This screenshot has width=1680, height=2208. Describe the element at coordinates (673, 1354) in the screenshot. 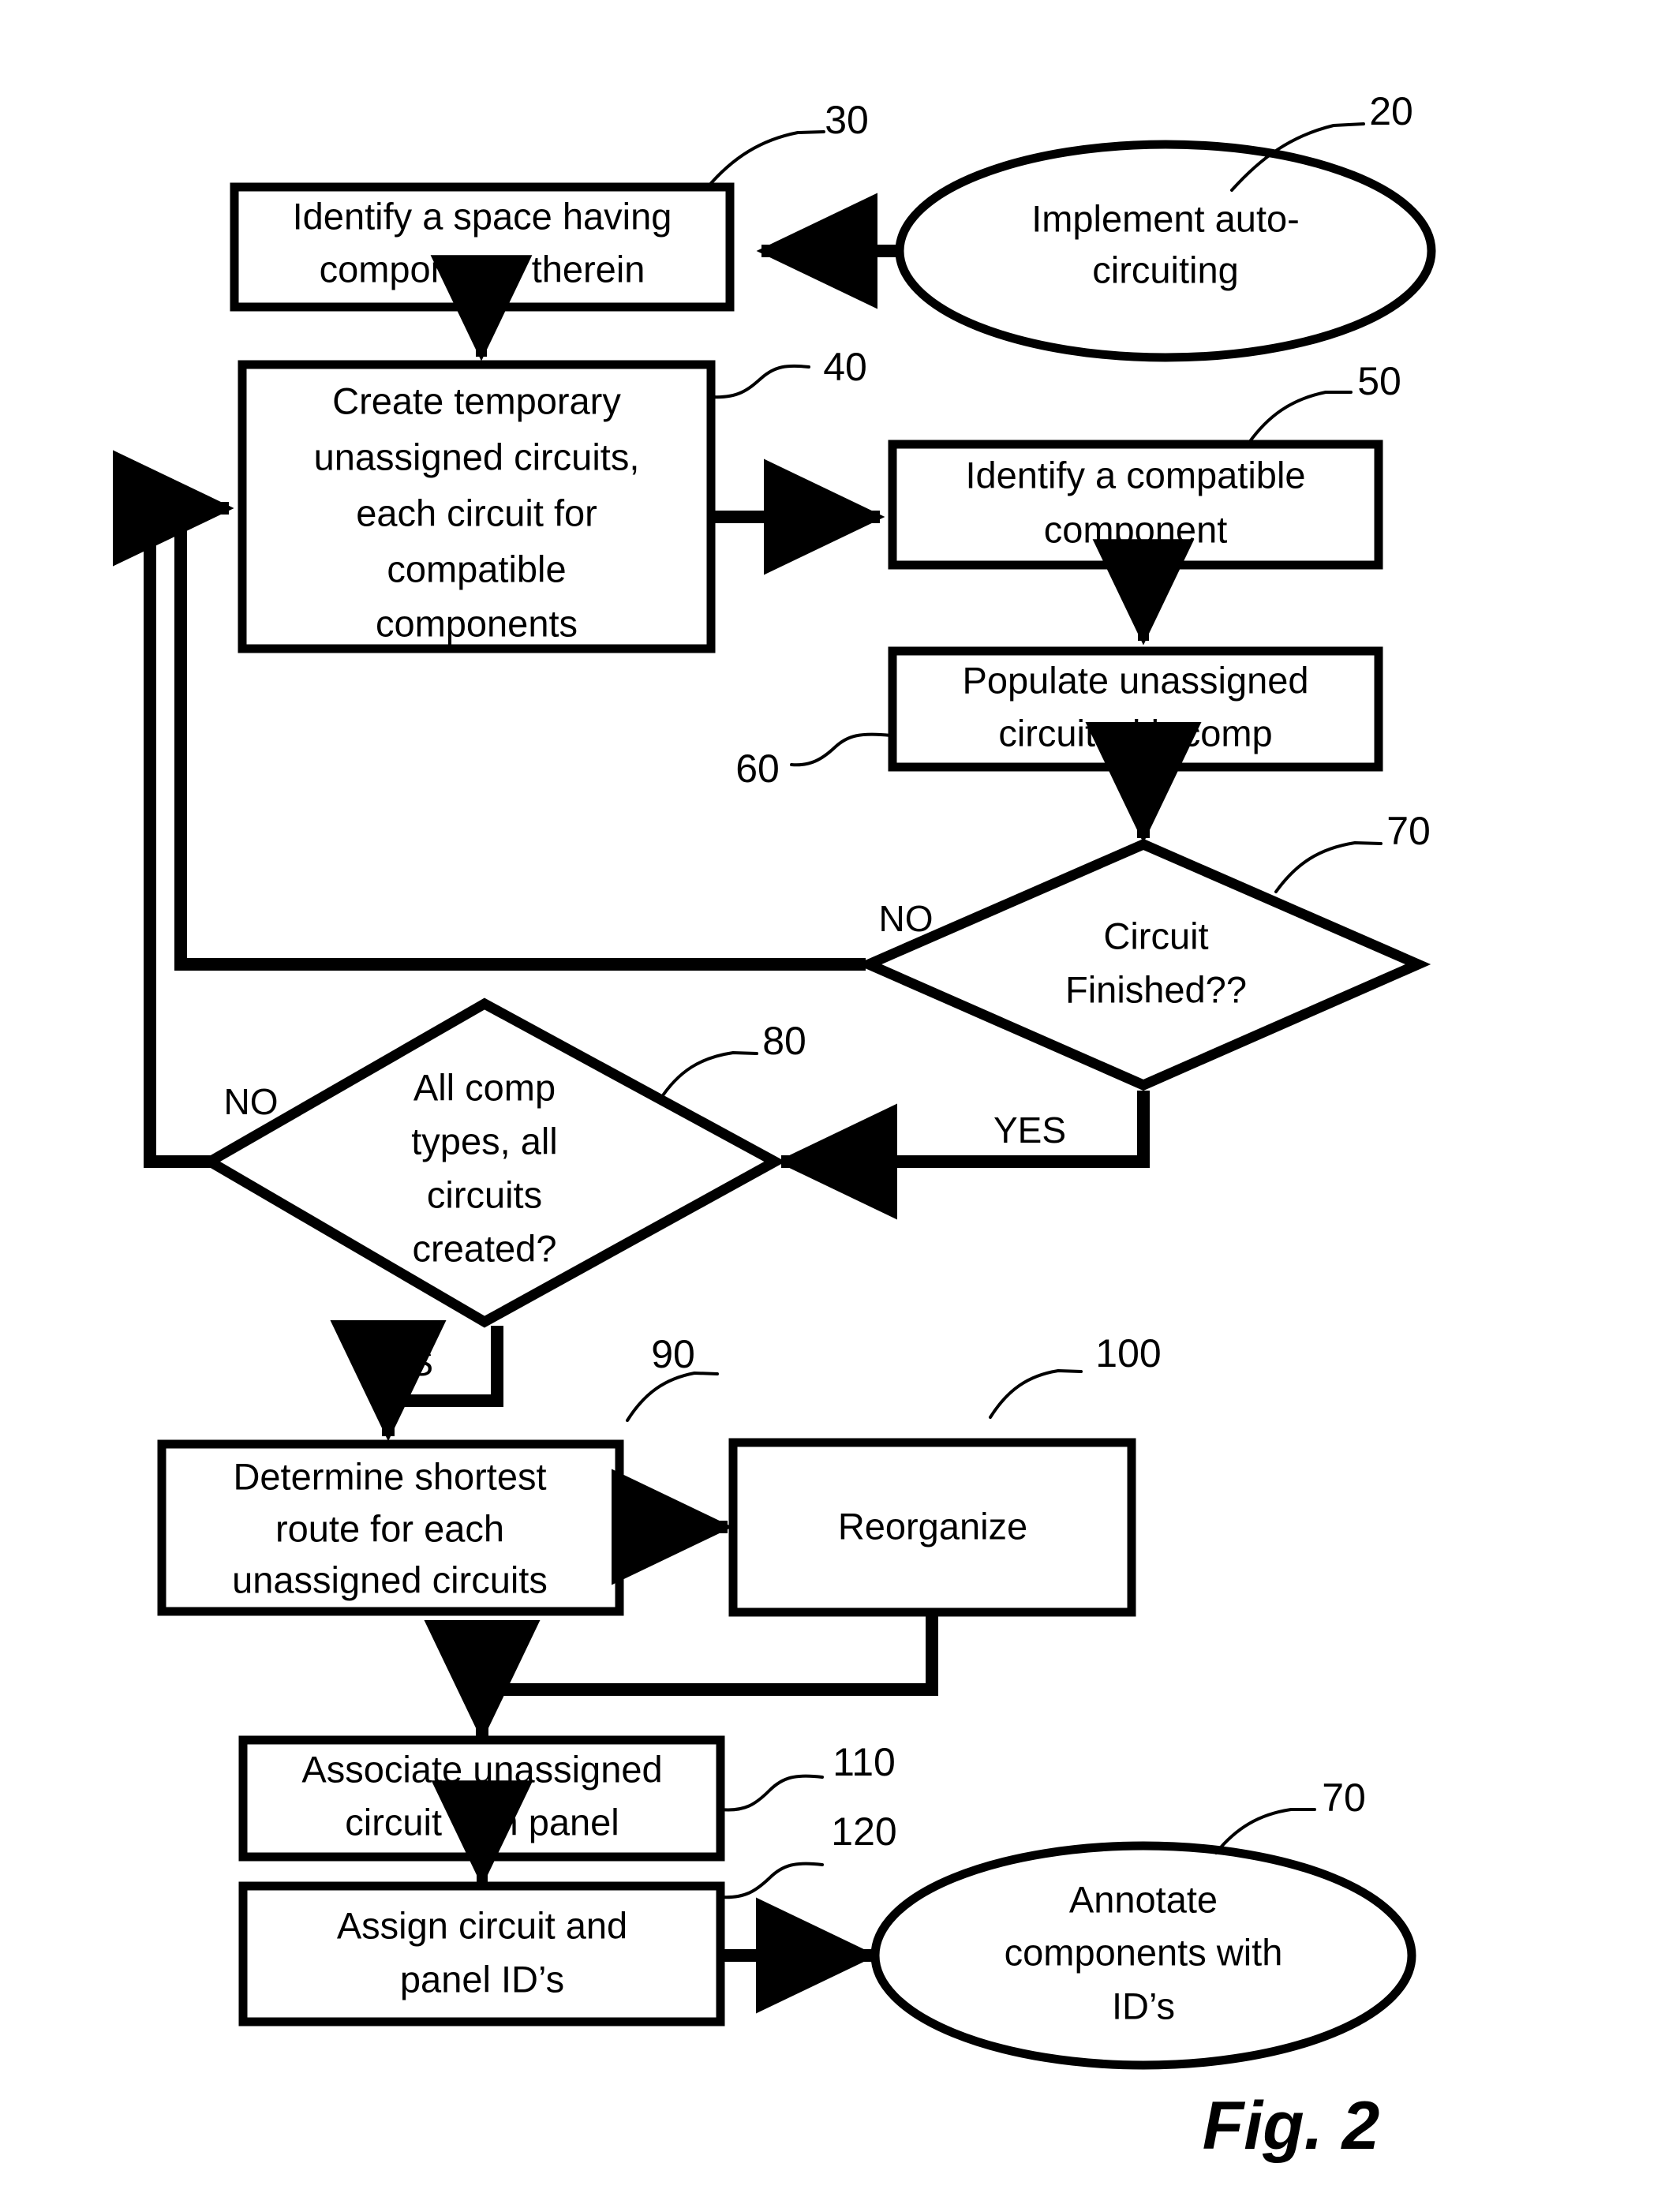

I see `ref-label-90: 90` at that location.